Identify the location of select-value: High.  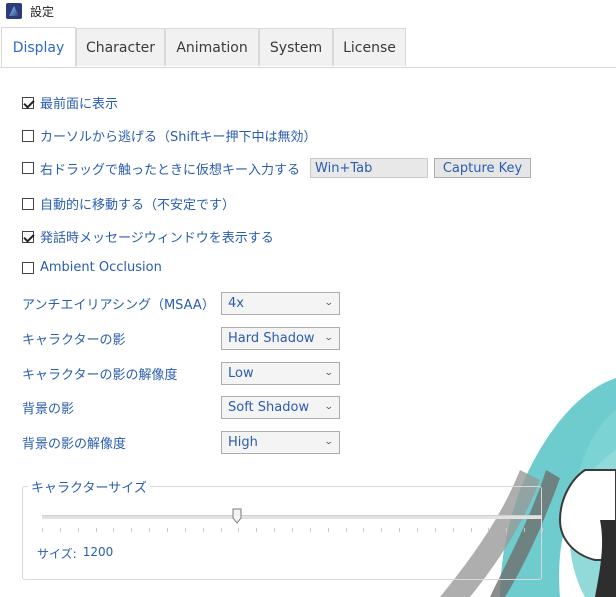
(243, 442).